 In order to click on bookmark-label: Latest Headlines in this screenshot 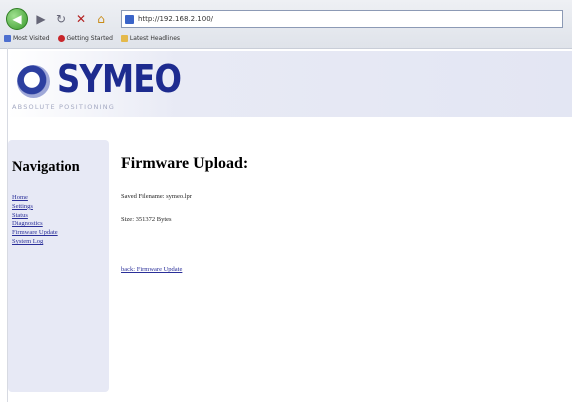, I will do `click(155, 38)`.